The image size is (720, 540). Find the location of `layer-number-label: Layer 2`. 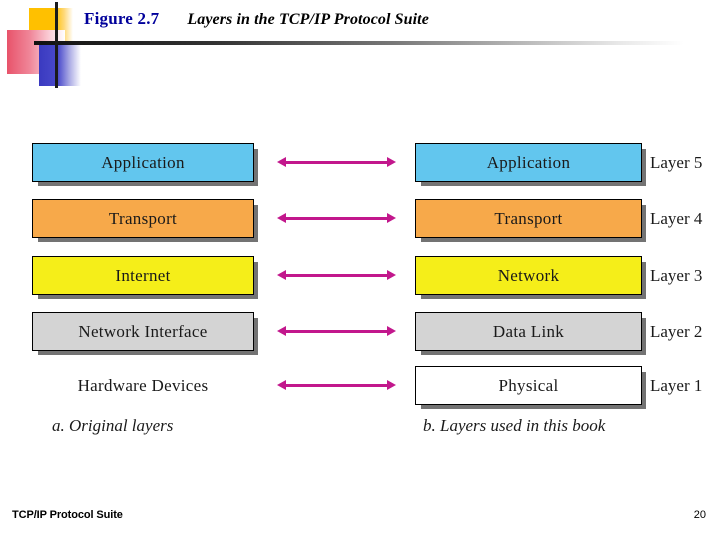

layer-number-label: Layer 2 is located at coordinates (676, 331).